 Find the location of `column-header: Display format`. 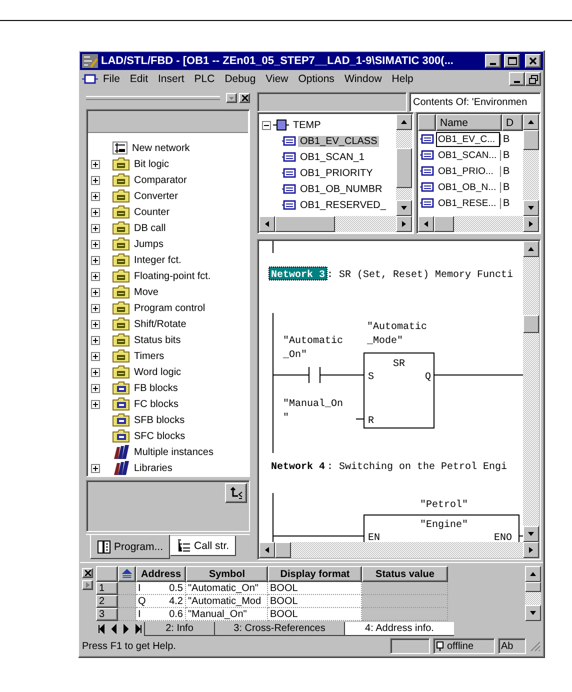

column-header: Display format is located at coordinates (315, 574).